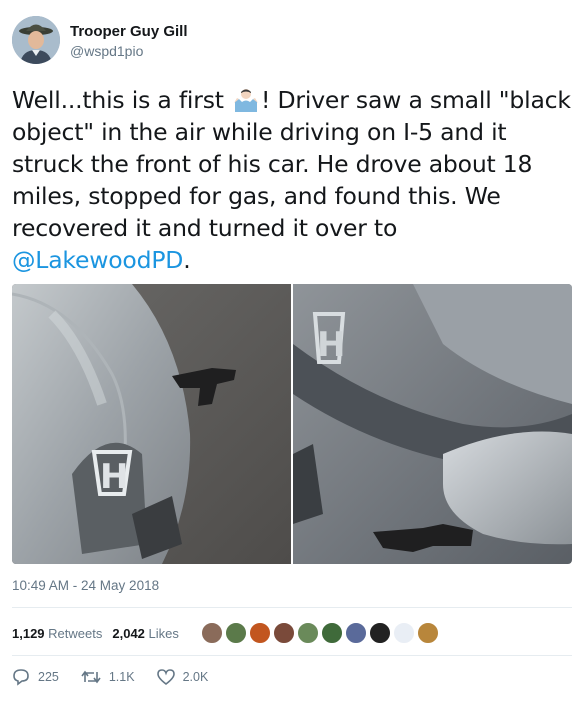  What do you see at coordinates (97, 260) in the screenshot?
I see `mention-link: @LakewoodPD` at bounding box center [97, 260].